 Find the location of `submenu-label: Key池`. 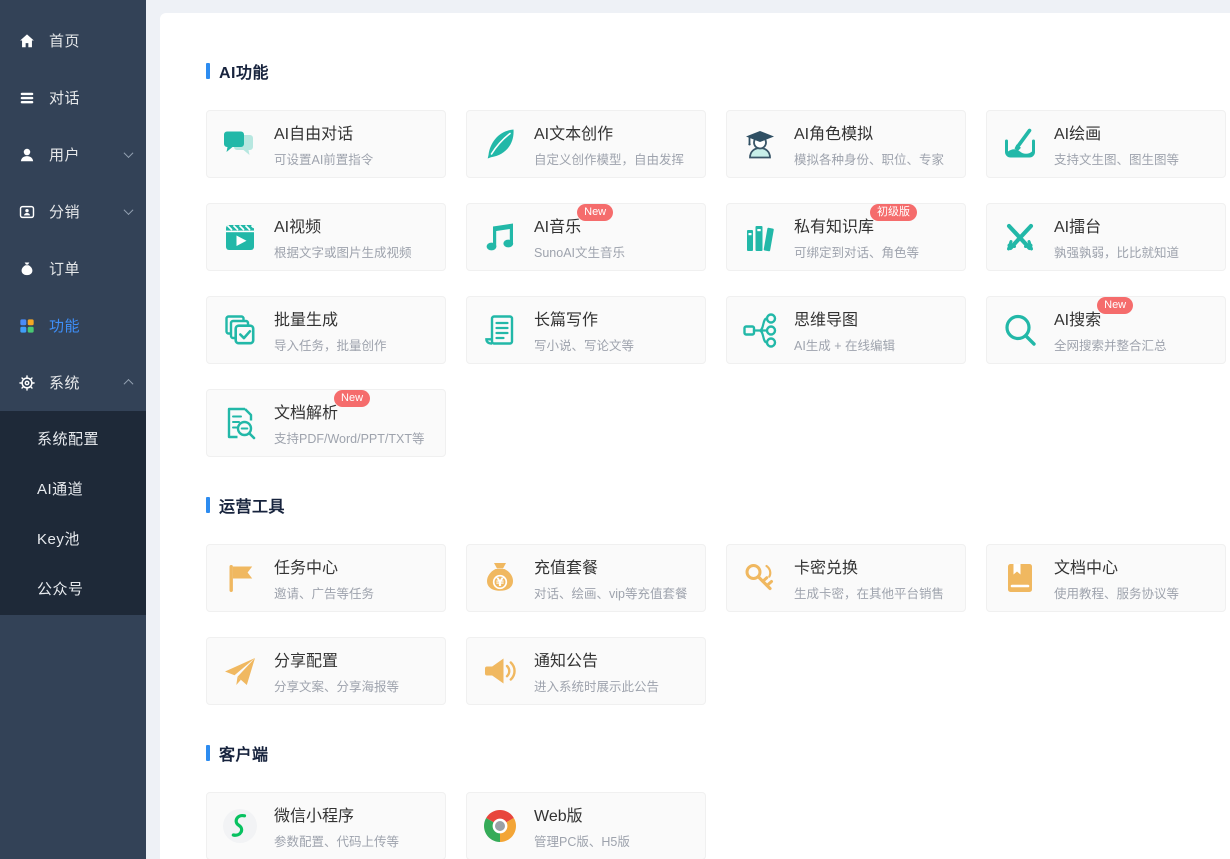

submenu-label: Key池 is located at coordinates (58, 539).